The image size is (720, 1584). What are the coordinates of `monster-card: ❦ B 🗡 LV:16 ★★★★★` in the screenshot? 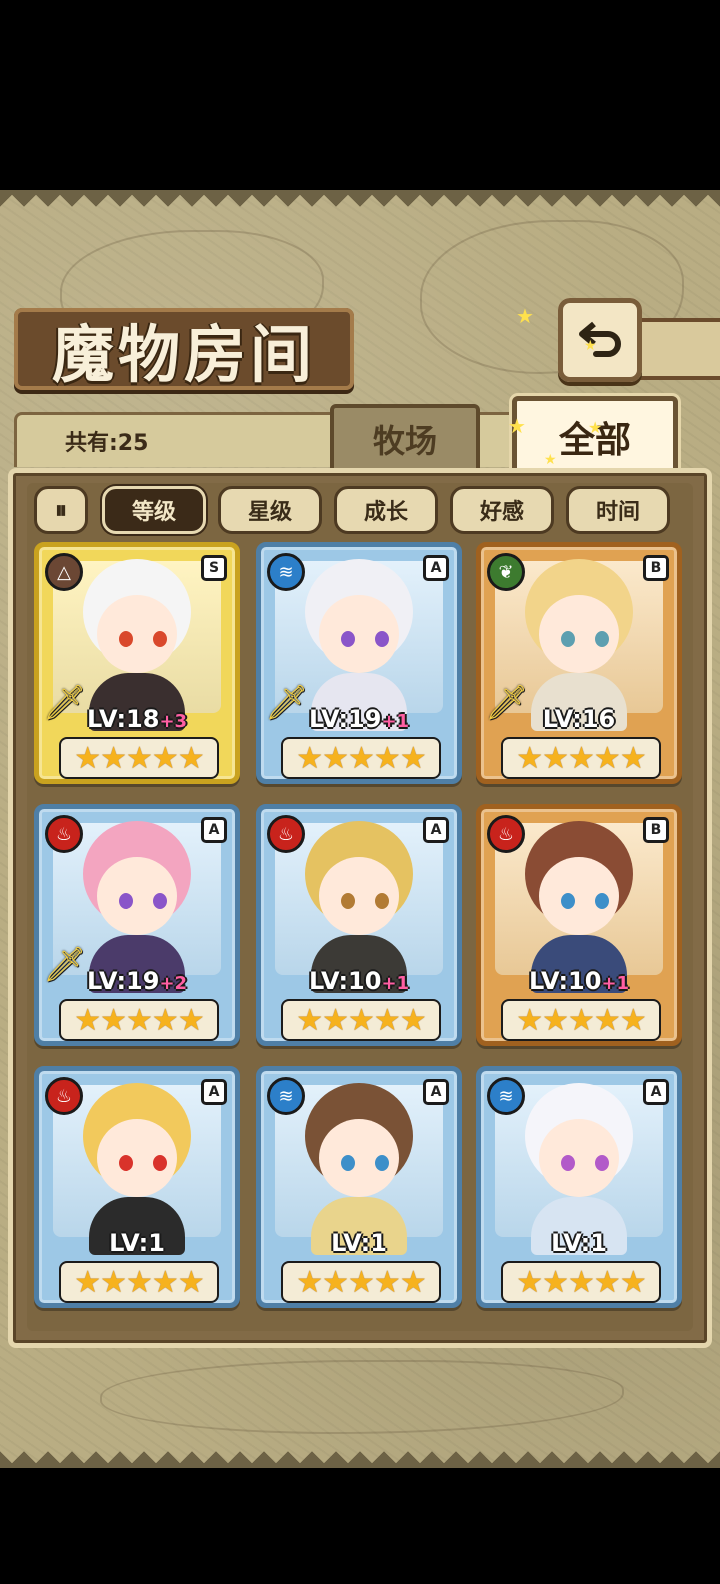 It's located at (579, 663).